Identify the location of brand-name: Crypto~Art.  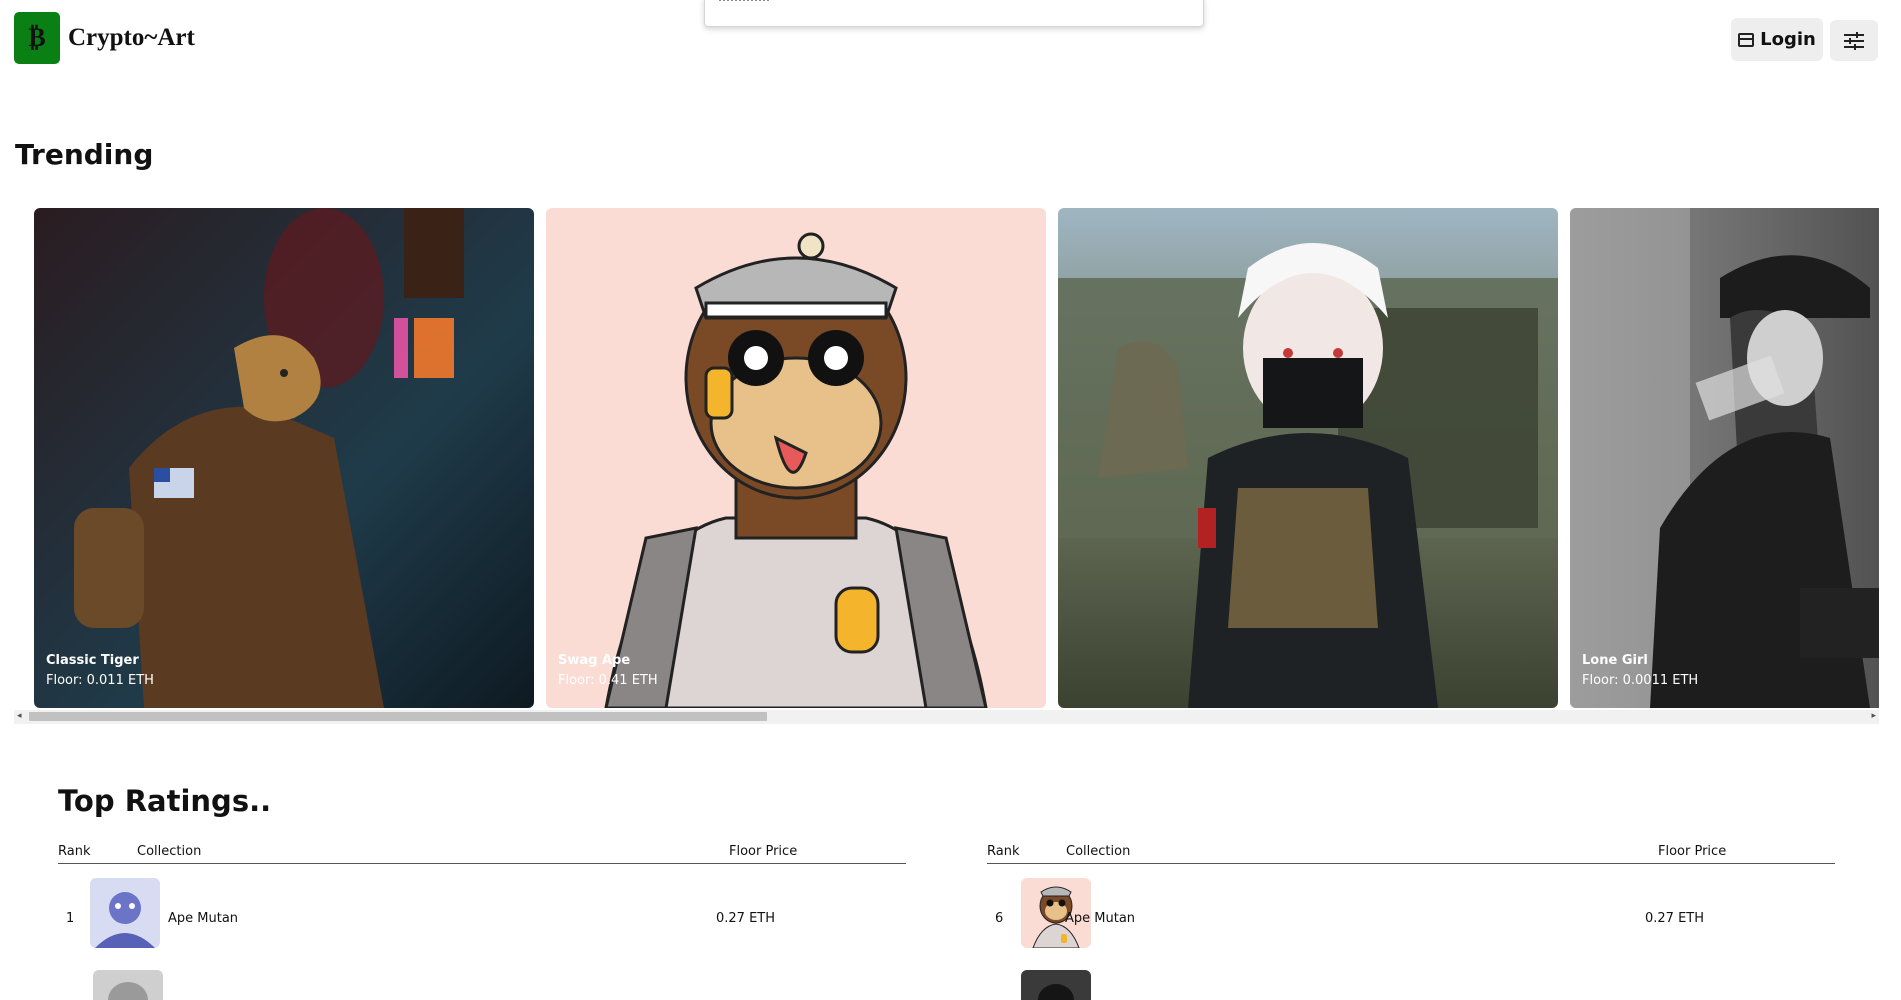
(131, 37).